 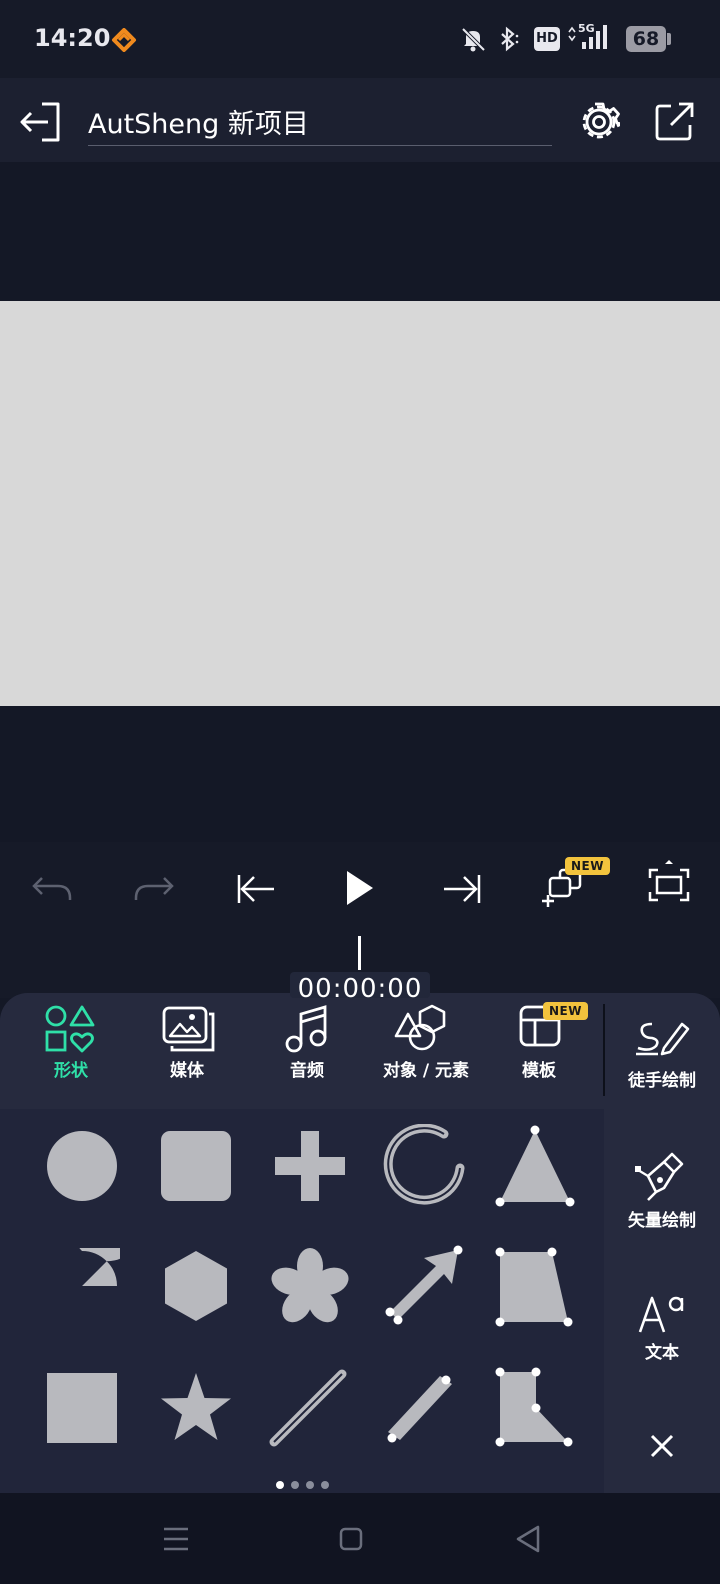 I want to click on timecode-box: 00:00:00, so click(x=360, y=985).